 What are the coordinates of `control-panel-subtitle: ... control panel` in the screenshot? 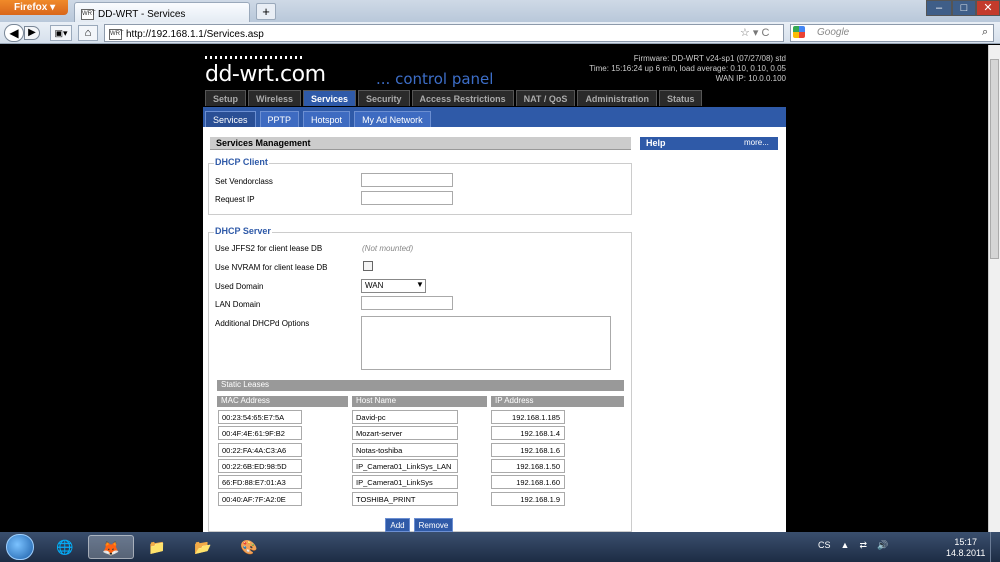 It's located at (435, 79).